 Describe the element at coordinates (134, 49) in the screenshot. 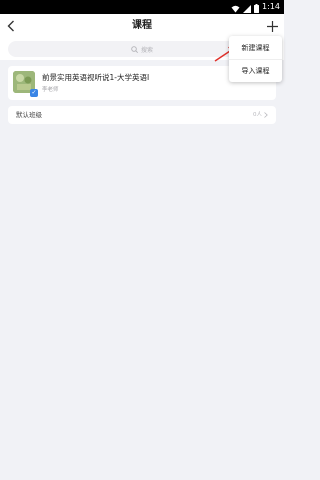

I see `search-icon` at that location.